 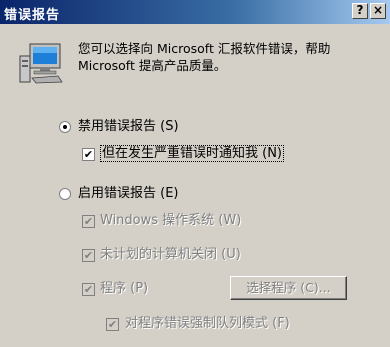 What do you see at coordinates (124, 288) in the screenshot?
I see `programs-label: 程序 (P)` at bounding box center [124, 288].